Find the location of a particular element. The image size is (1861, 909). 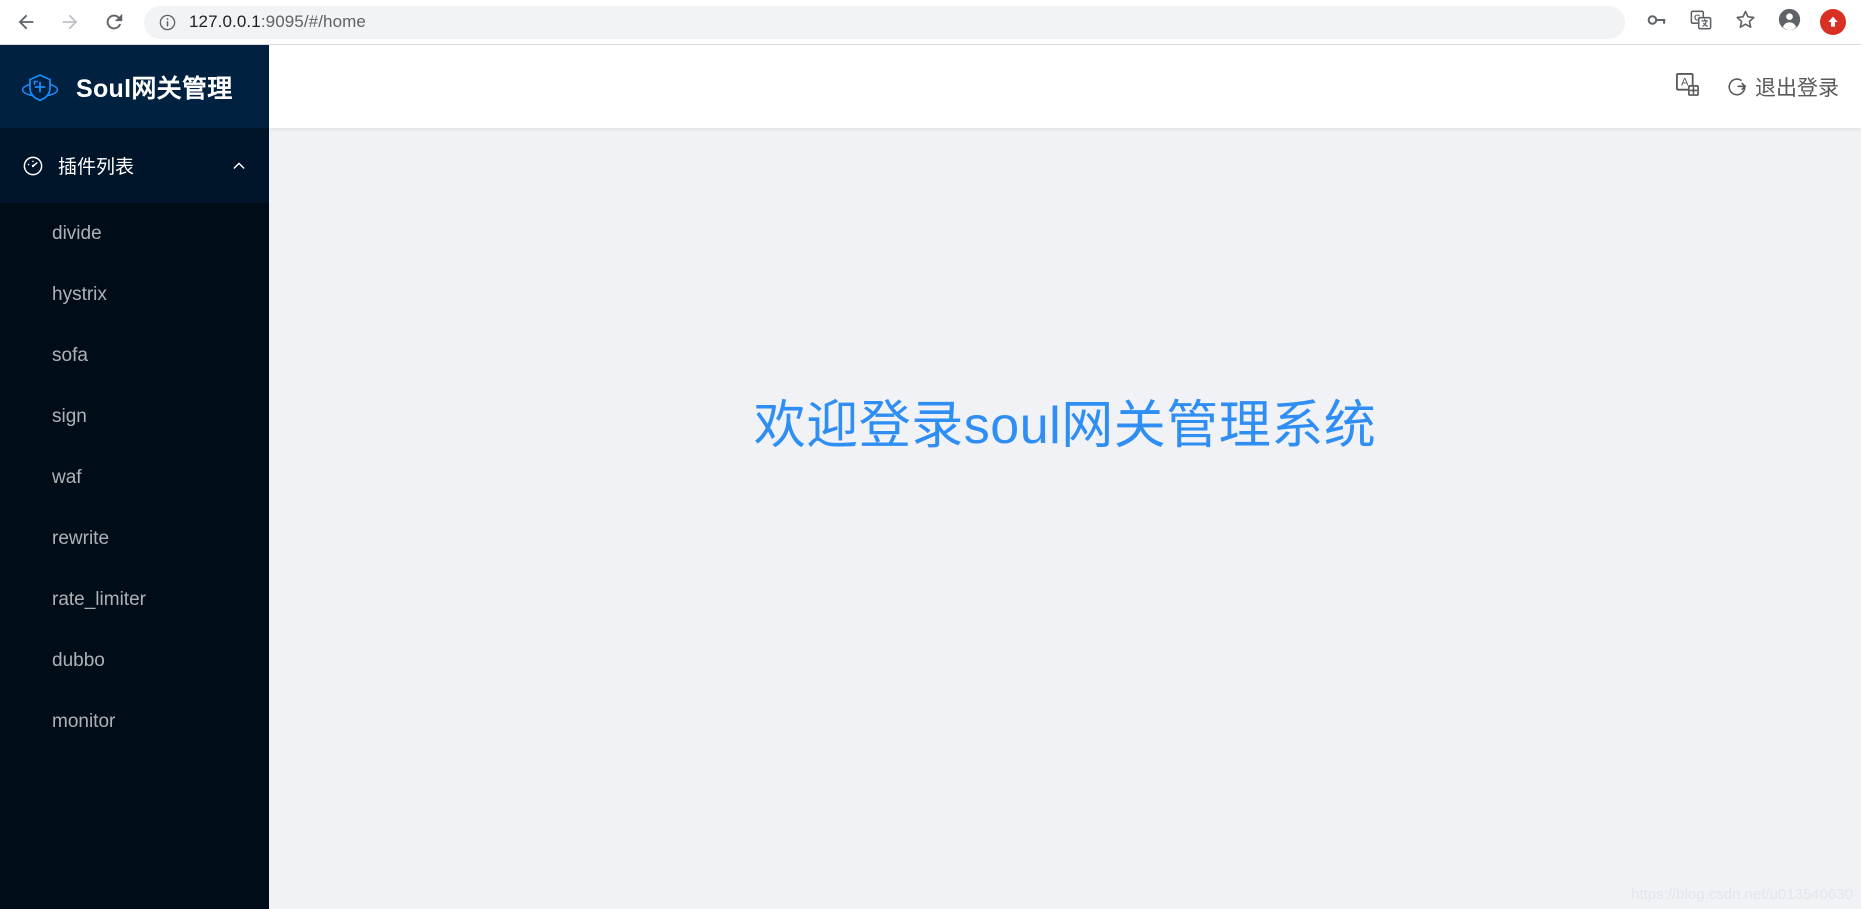

google-translate-icon: G is located at coordinates (1701, 22).